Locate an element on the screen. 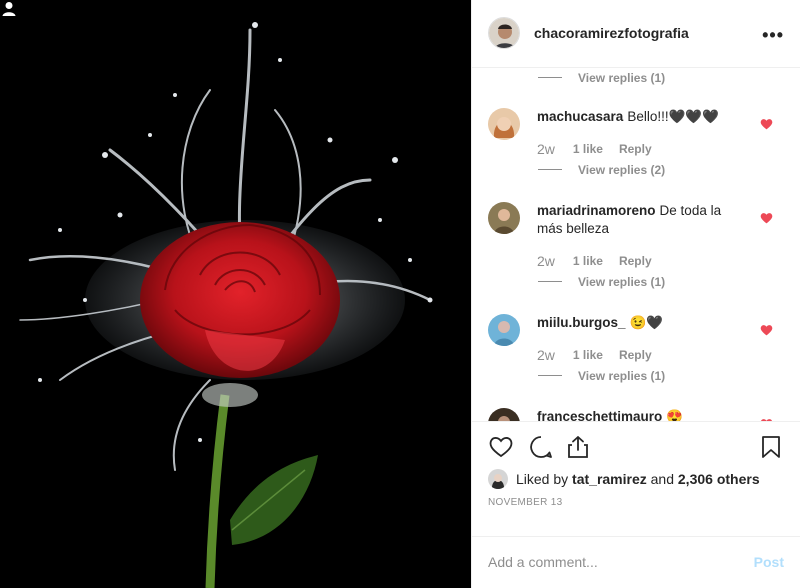 This screenshot has width=800, height=588. comment-username: mariadrinamoreno is located at coordinates (596, 210).